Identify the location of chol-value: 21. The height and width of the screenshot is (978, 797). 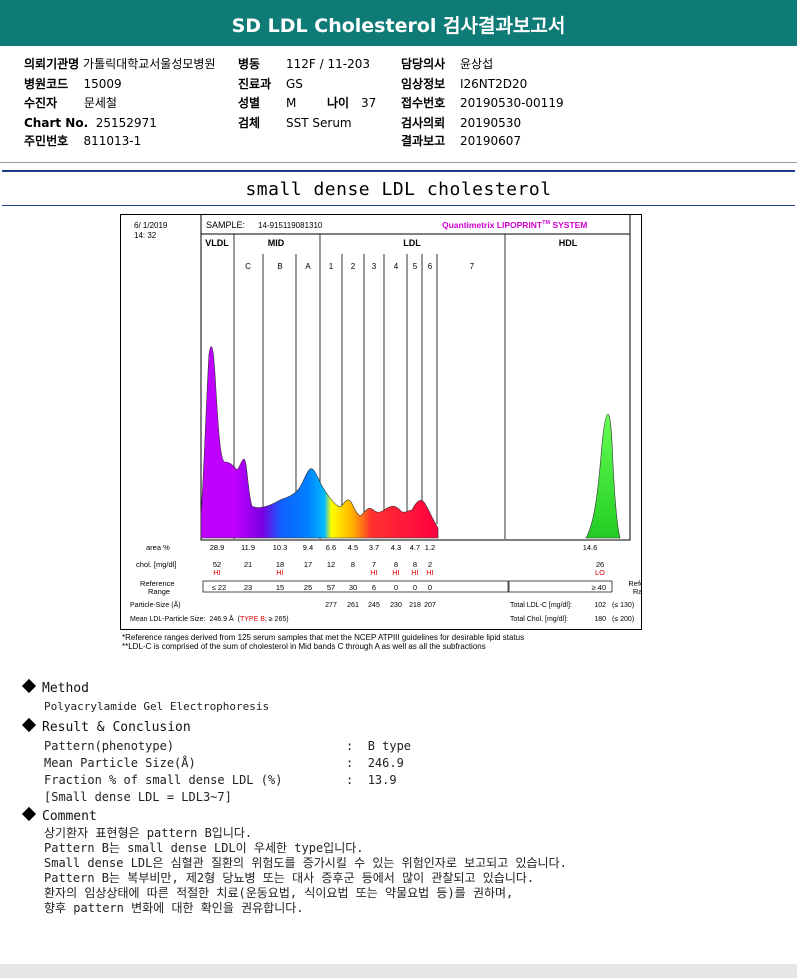
(248, 564).